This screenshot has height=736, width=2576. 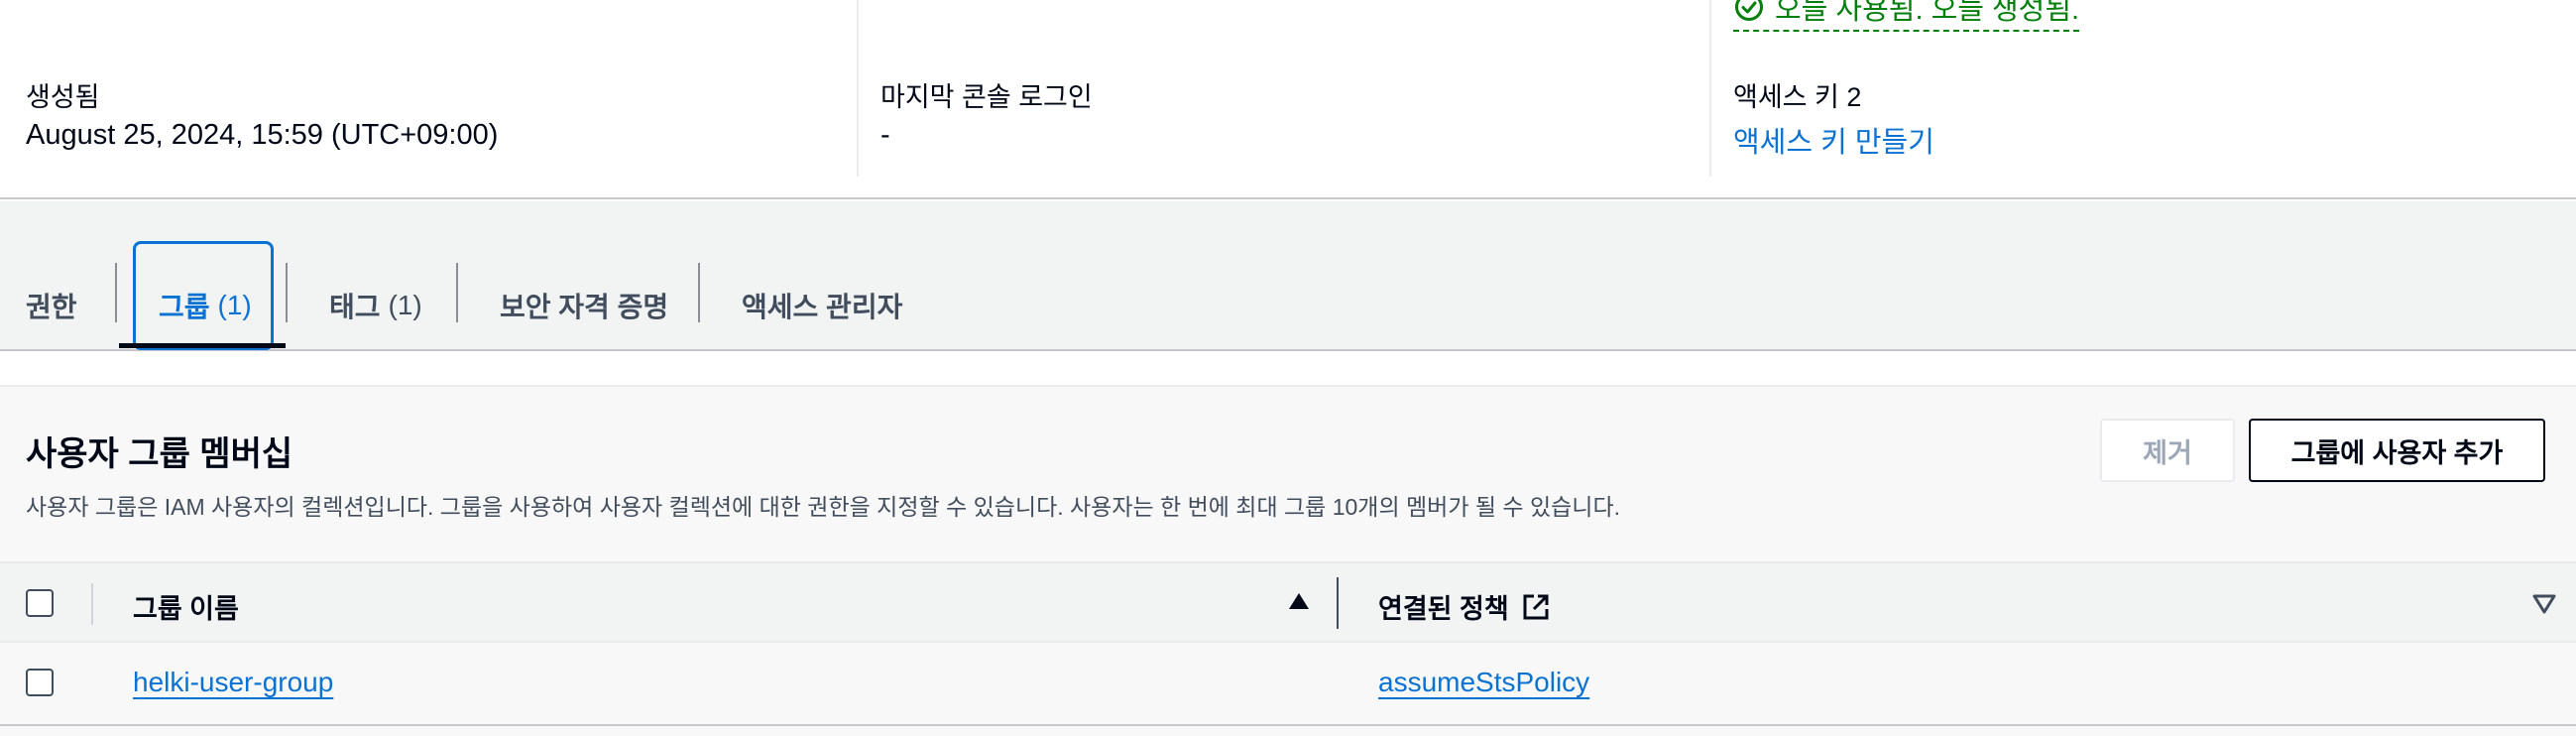 I want to click on tab-groups: 그룹 (1), so click(x=205, y=305).